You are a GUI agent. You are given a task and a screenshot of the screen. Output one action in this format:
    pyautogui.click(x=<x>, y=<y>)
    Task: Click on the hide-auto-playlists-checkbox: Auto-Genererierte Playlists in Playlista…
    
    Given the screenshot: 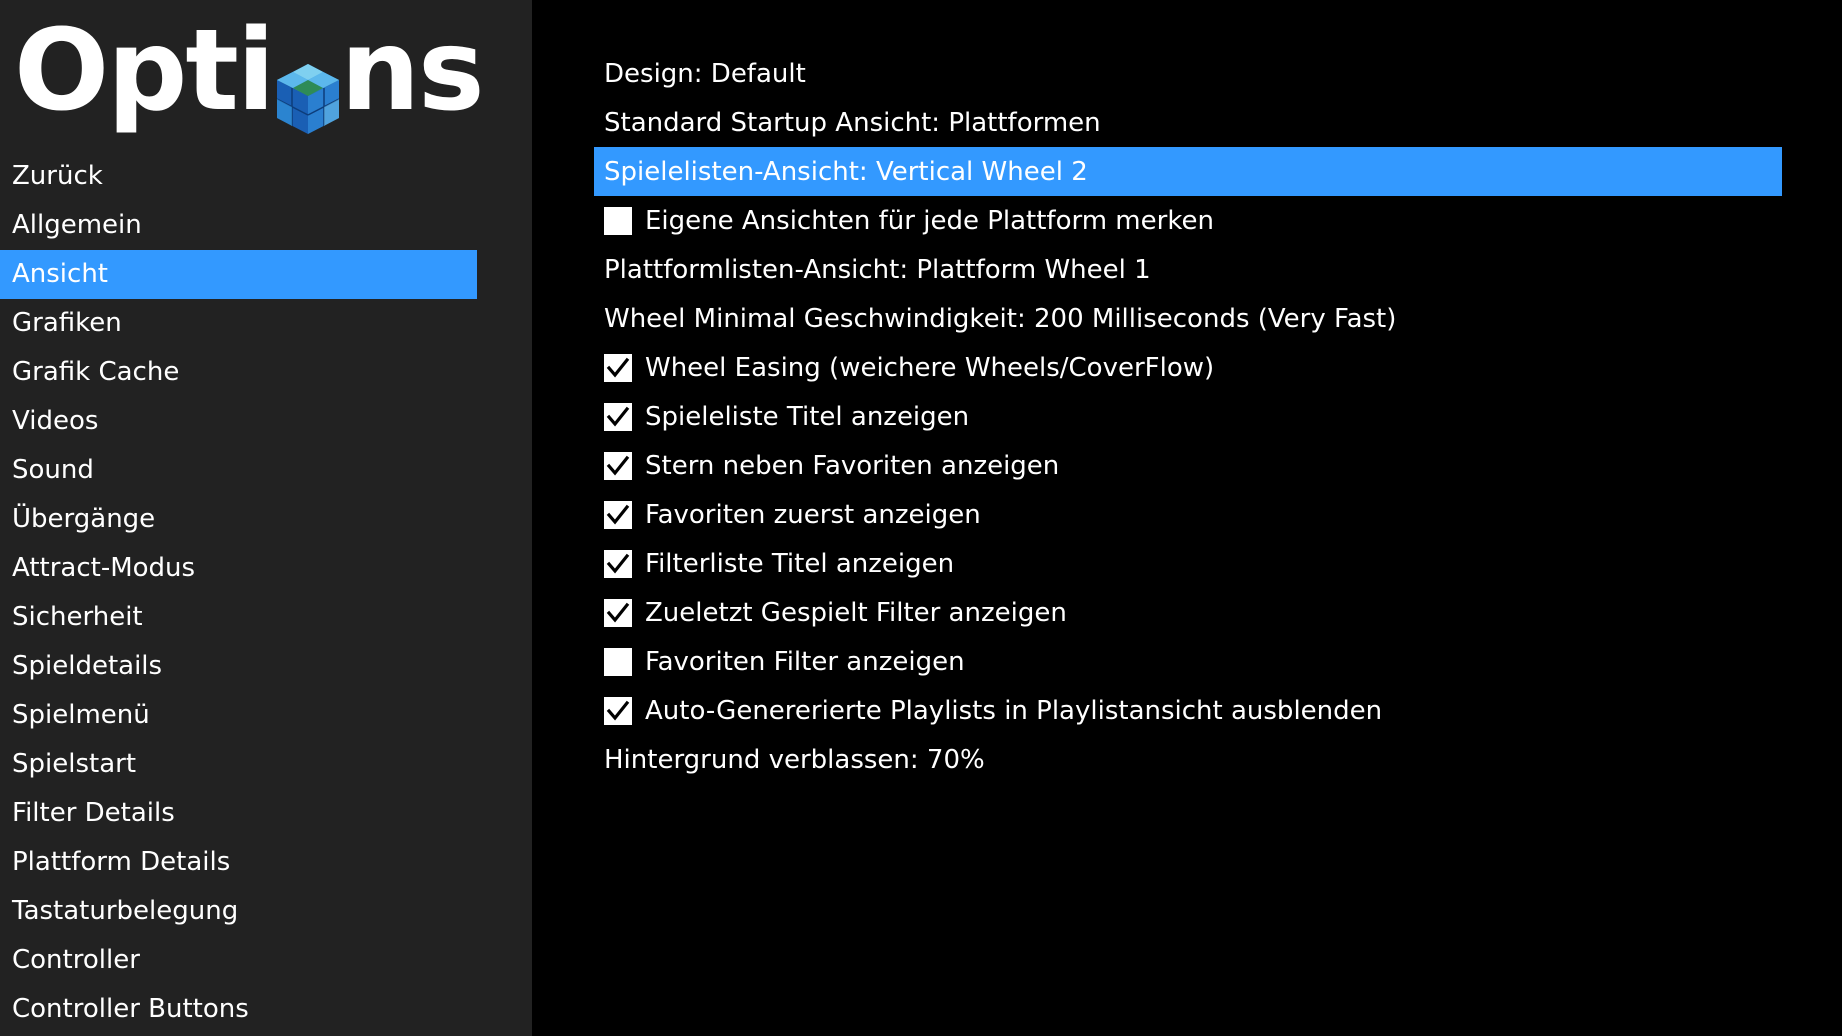 What is the action you would take?
    pyautogui.click(x=1188, y=710)
    